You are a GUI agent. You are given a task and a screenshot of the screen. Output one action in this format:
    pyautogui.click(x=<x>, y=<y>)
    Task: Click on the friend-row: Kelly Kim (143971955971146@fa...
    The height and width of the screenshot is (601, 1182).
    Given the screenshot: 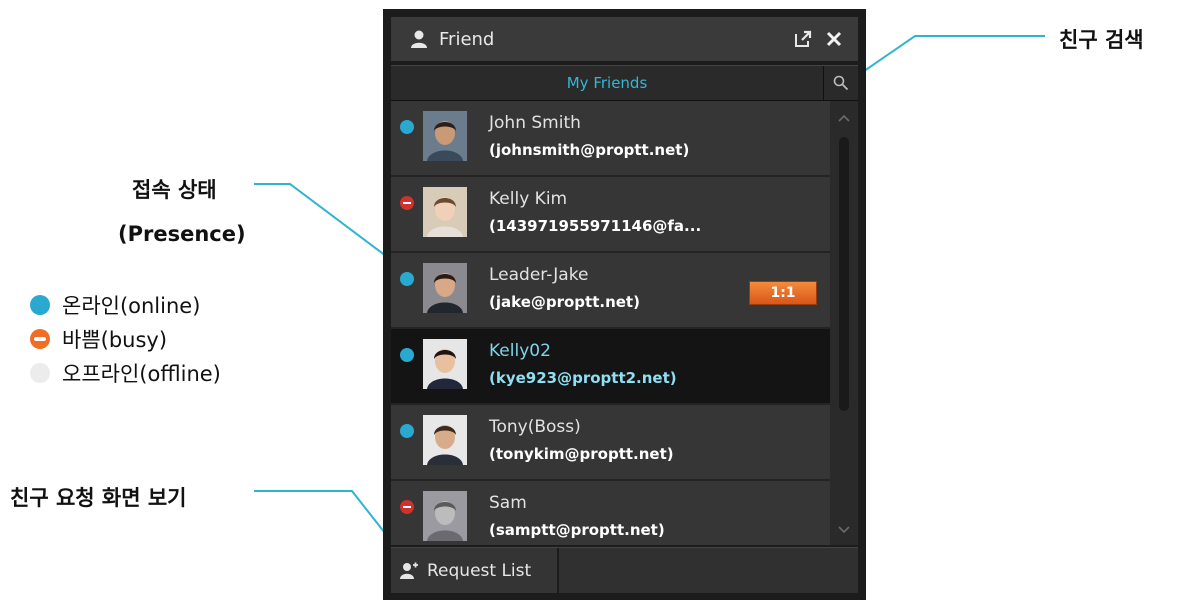 What is the action you would take?
    pyautogui.click(x=610, y=215)
    